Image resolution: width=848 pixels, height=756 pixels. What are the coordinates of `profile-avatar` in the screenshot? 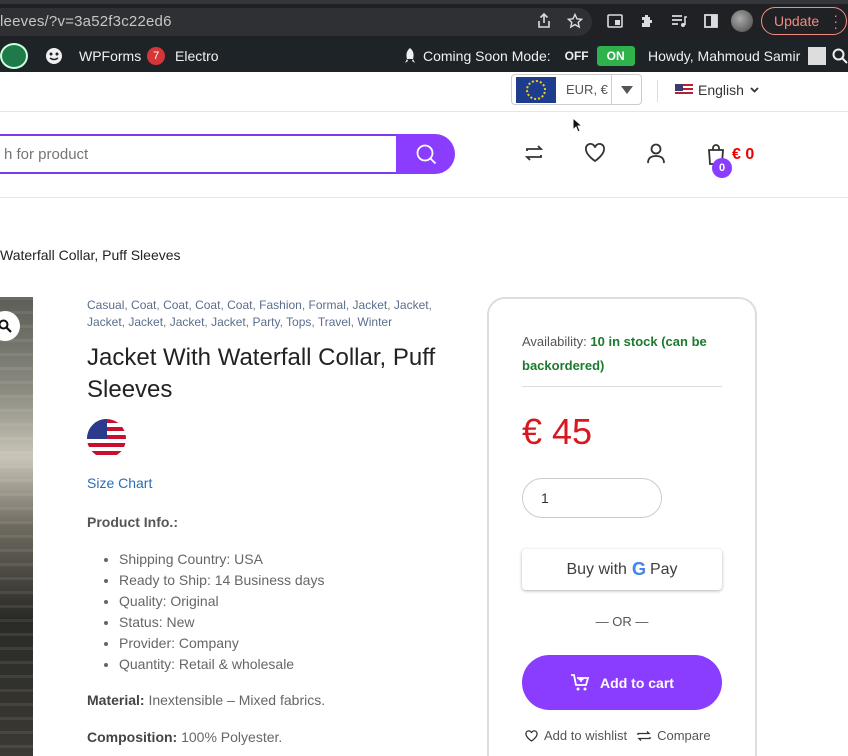 It's located at (742, 21).